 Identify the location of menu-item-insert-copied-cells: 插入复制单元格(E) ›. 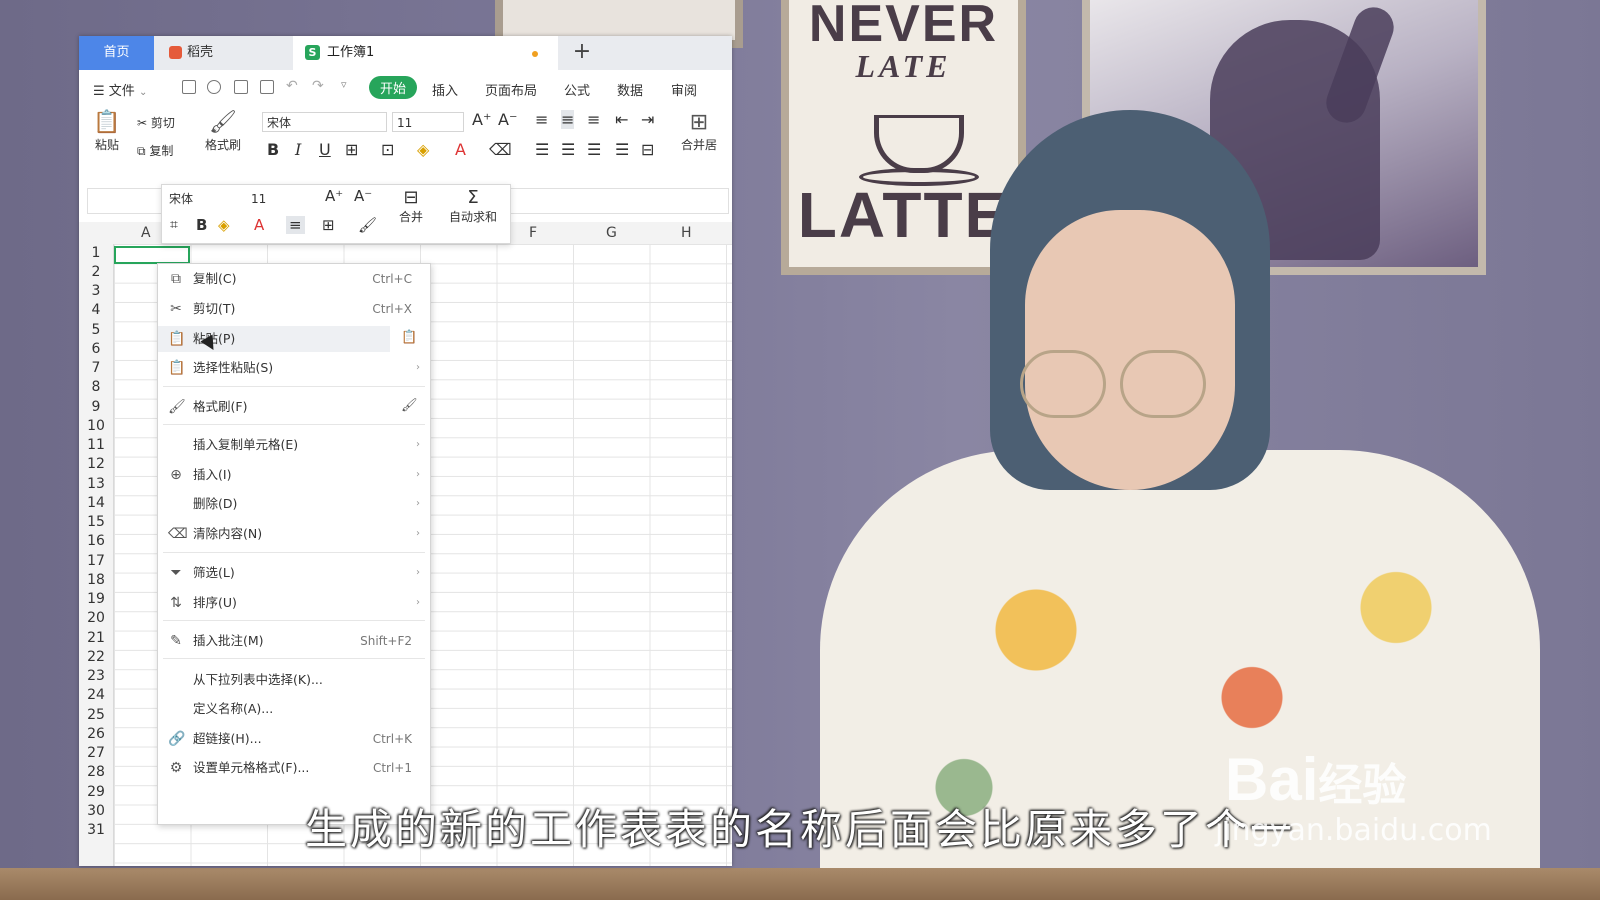
(294, 445).